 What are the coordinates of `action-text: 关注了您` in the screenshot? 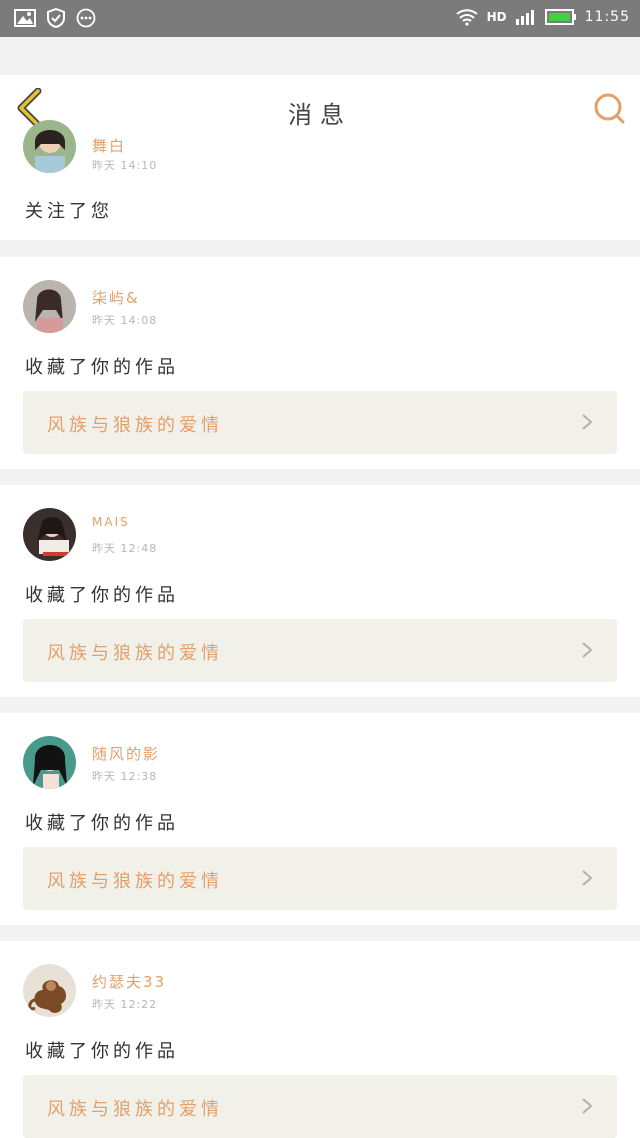 It's located at (69, 211).